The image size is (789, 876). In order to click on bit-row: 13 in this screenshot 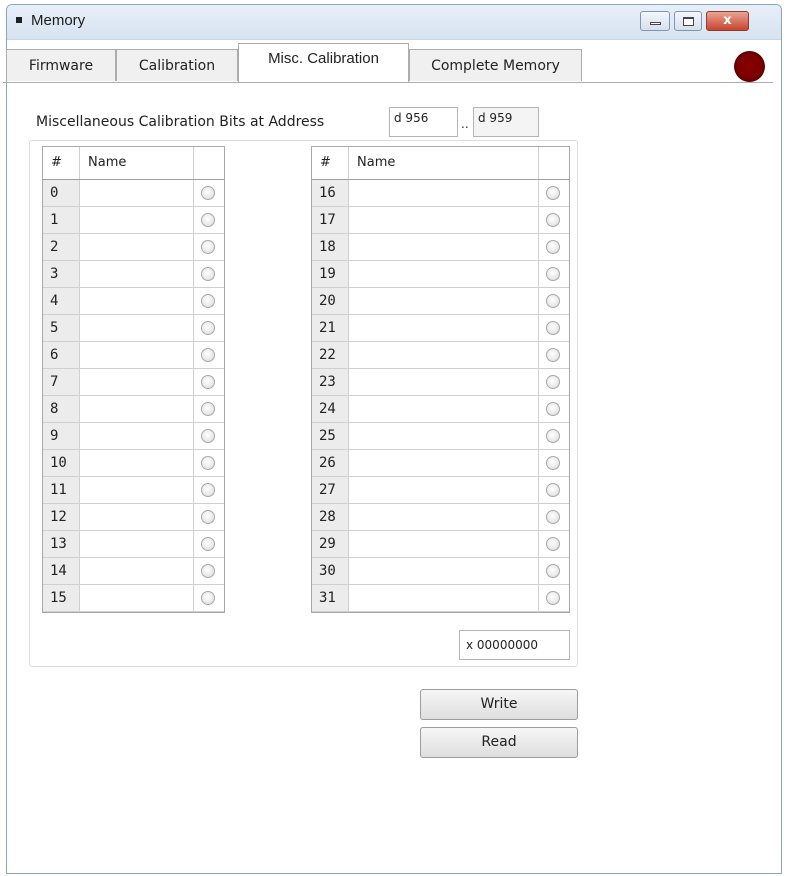, I will do `click(133, 544)`.